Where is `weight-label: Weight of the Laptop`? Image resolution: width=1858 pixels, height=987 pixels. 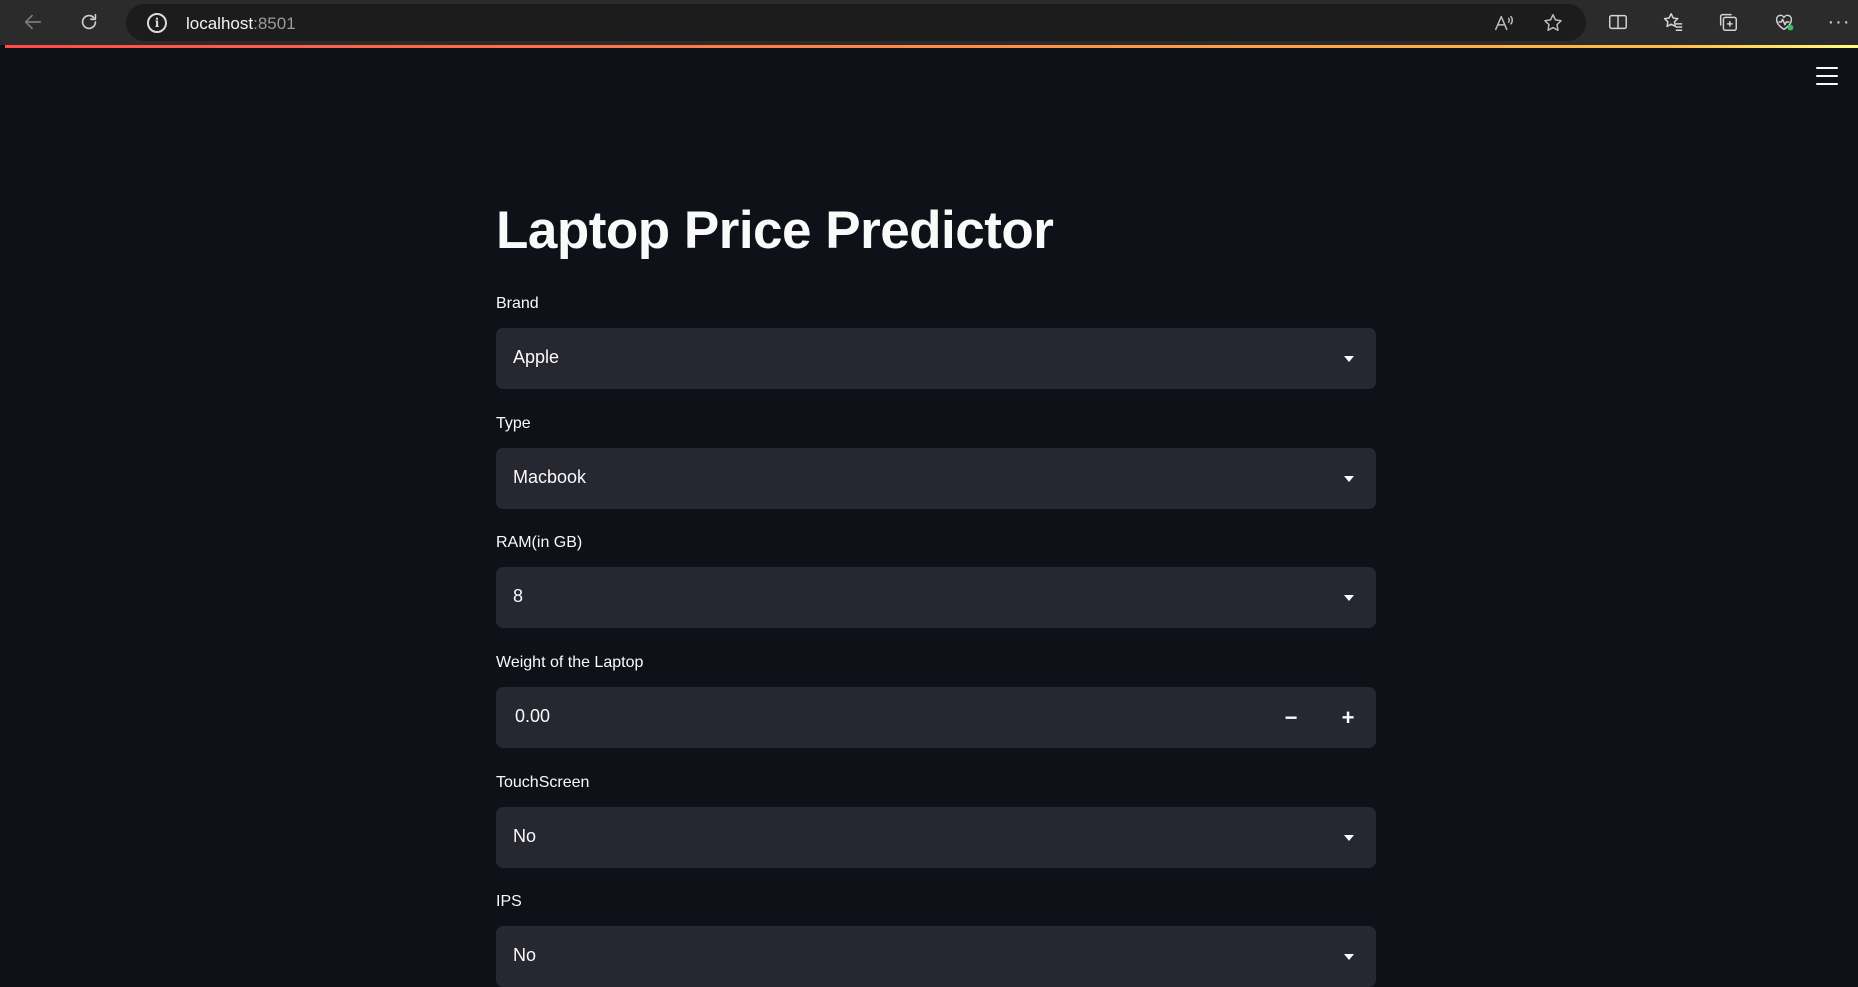
weight-label: Weight of the Laptop is located at coordinates (570, 662).